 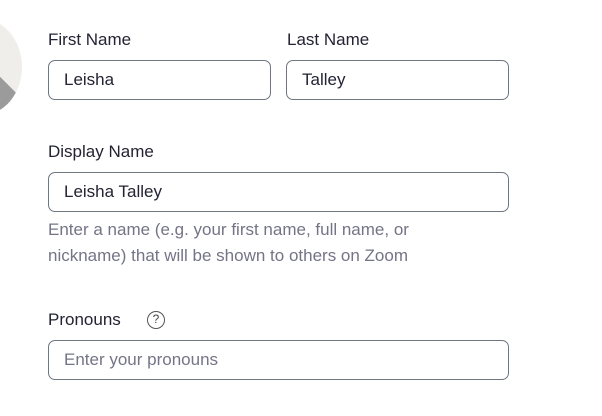 What do you see at coordinates (397, 80) in the screenshot?
I see `last-name-field` at bounding box center [397, 80].